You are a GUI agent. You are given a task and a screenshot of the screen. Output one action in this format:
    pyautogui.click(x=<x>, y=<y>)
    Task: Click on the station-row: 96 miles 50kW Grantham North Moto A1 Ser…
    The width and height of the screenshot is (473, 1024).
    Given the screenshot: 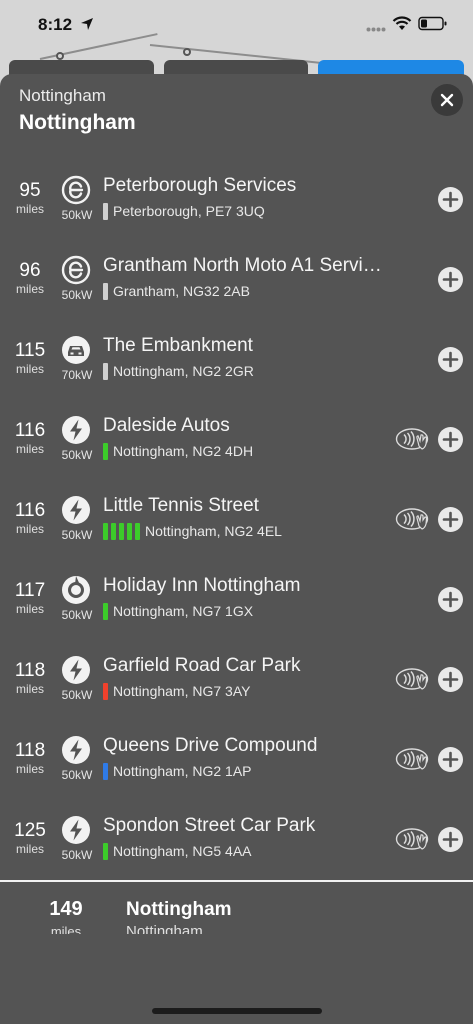 What is the action you would take?
    pyautogui.click(x=236, y=280)
    